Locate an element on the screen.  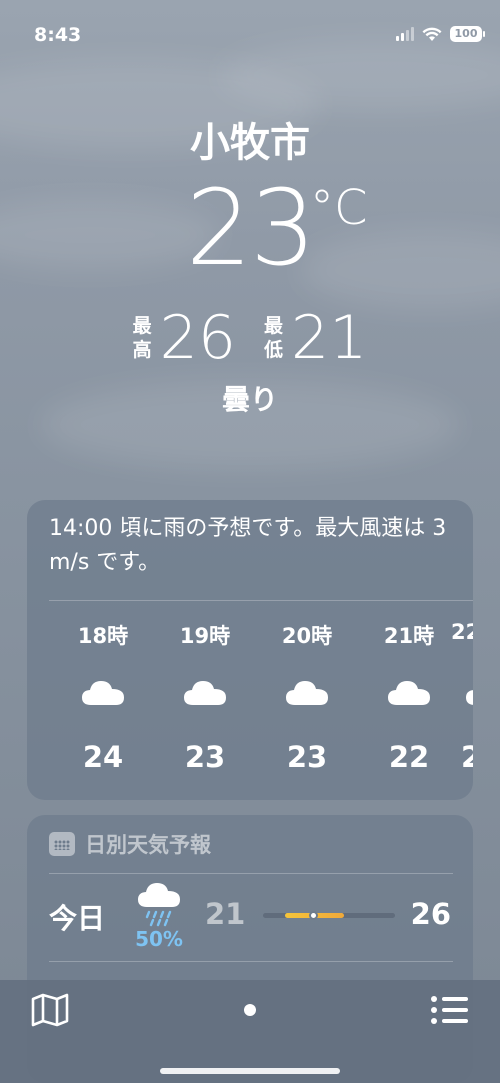
current-temp-marker is located at coordinates (314, 915).